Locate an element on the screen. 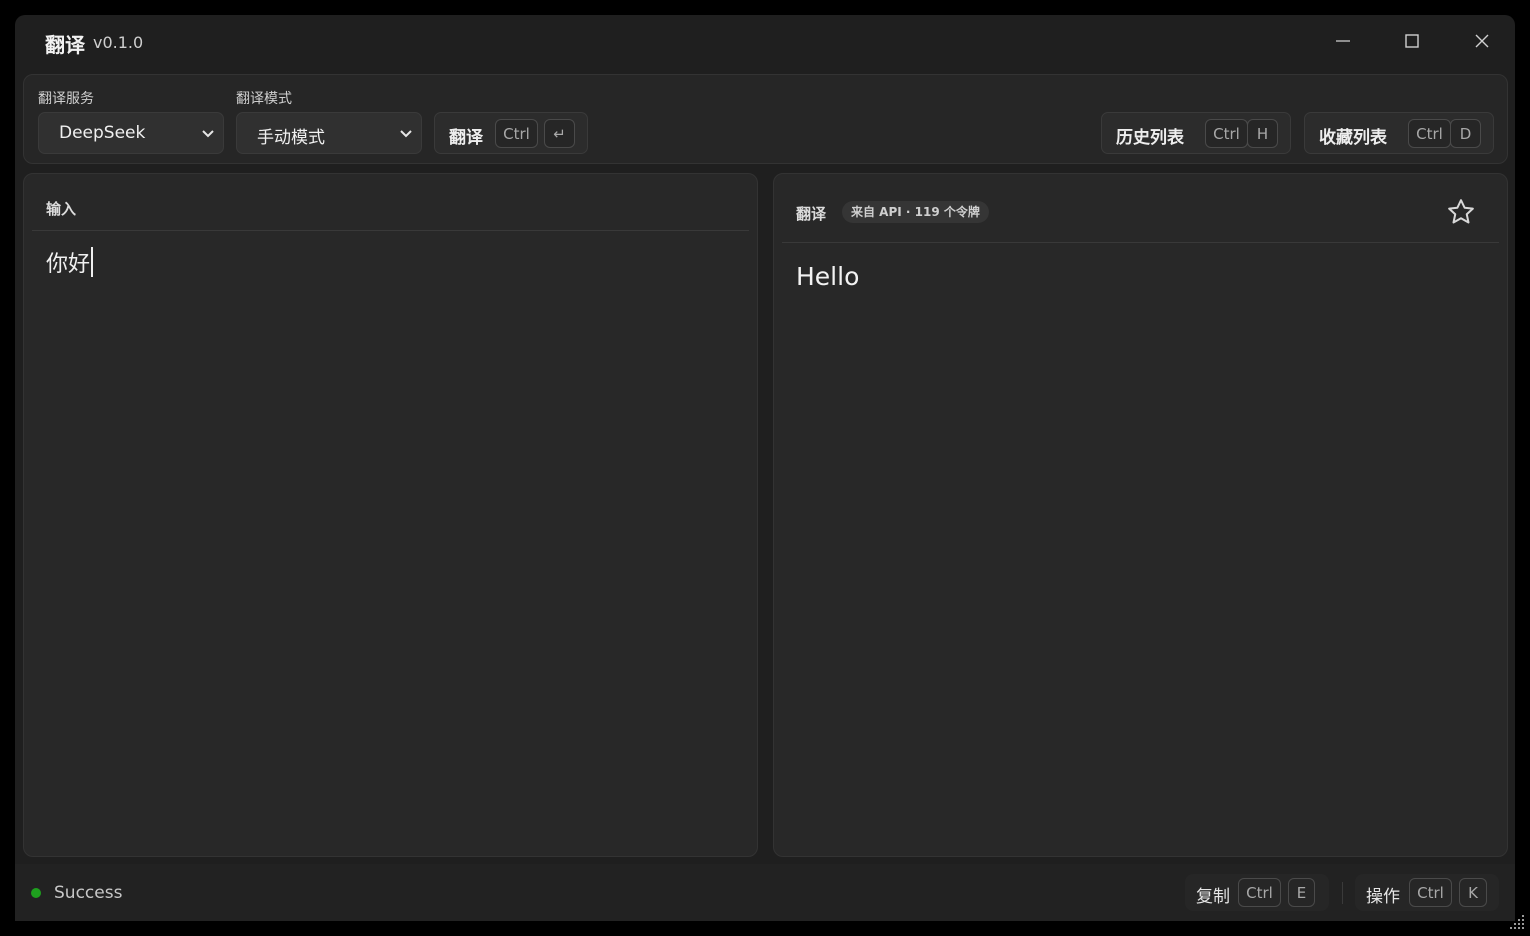  status-text: Success is located at coordinates (88, 893).